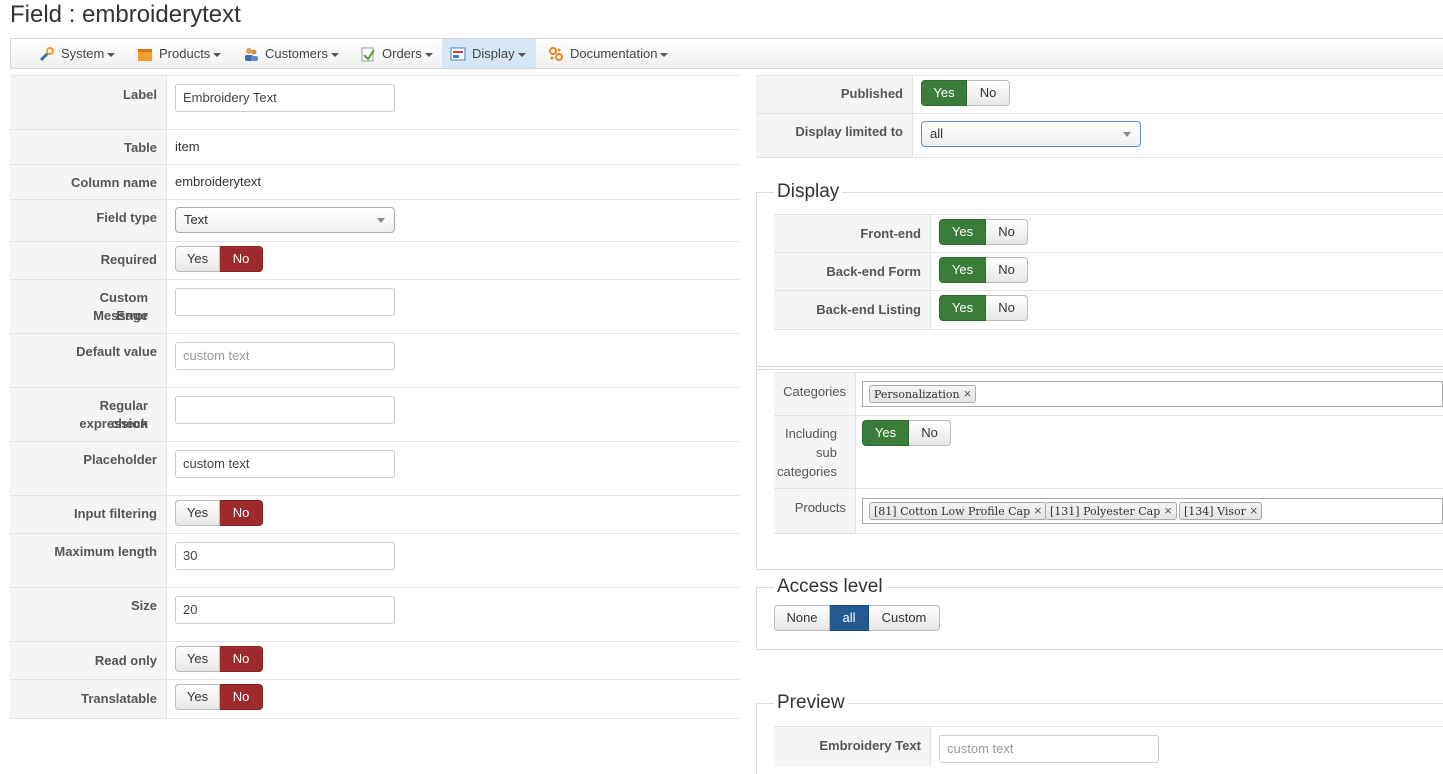  I want to click on row-required: Required Yes No, so click(375, 260).